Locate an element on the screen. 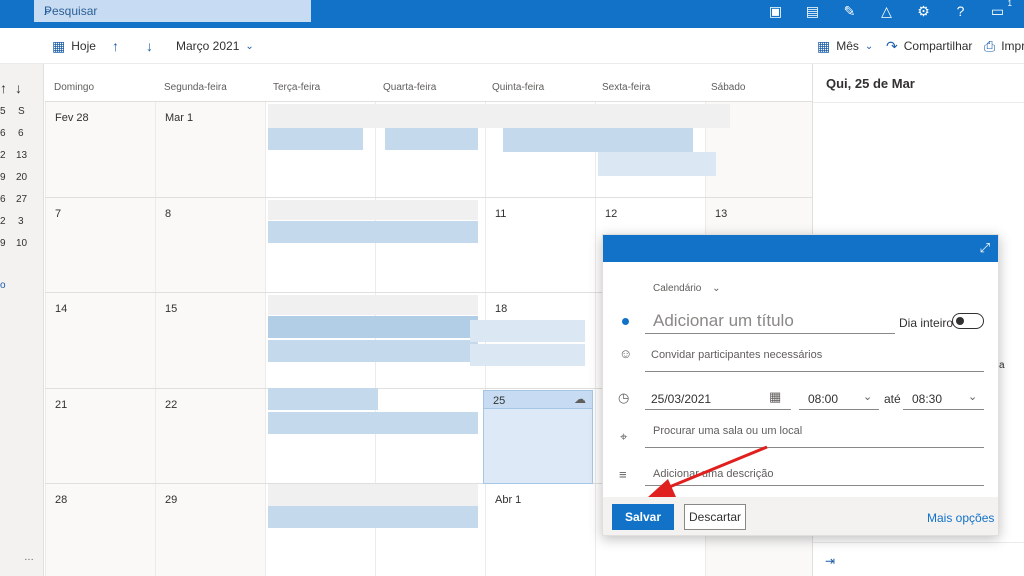  end-time-select: 08:30 is located at coordinates (927, 399).